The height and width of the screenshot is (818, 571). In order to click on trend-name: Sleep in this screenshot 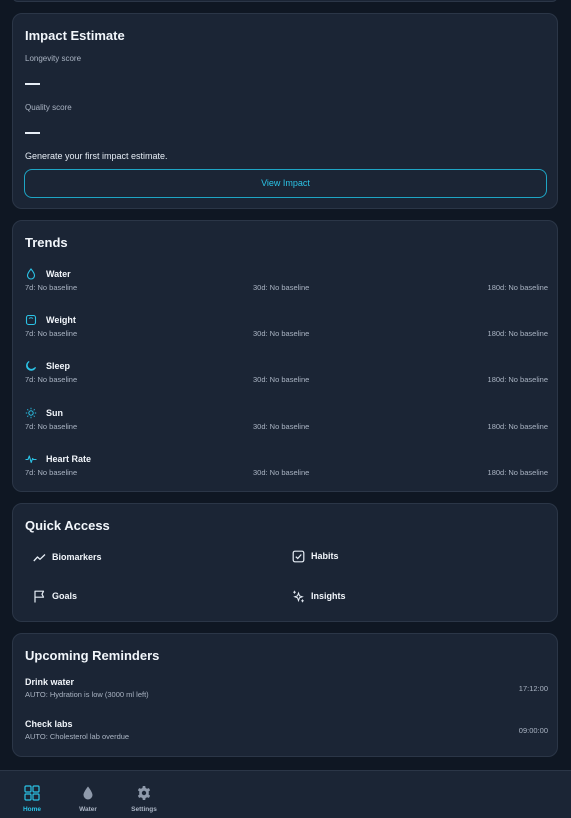, I will do `click(58, 366)`.